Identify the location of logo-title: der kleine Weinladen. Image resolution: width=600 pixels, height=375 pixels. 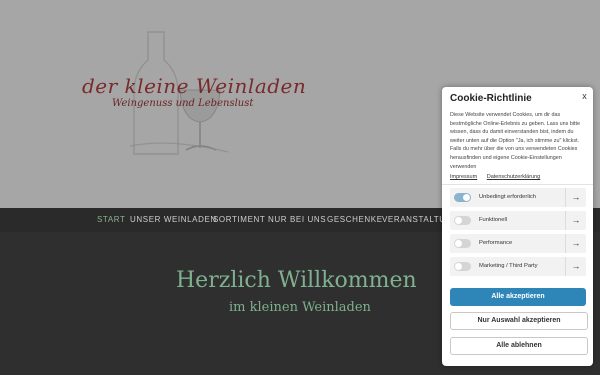
(194, 86).